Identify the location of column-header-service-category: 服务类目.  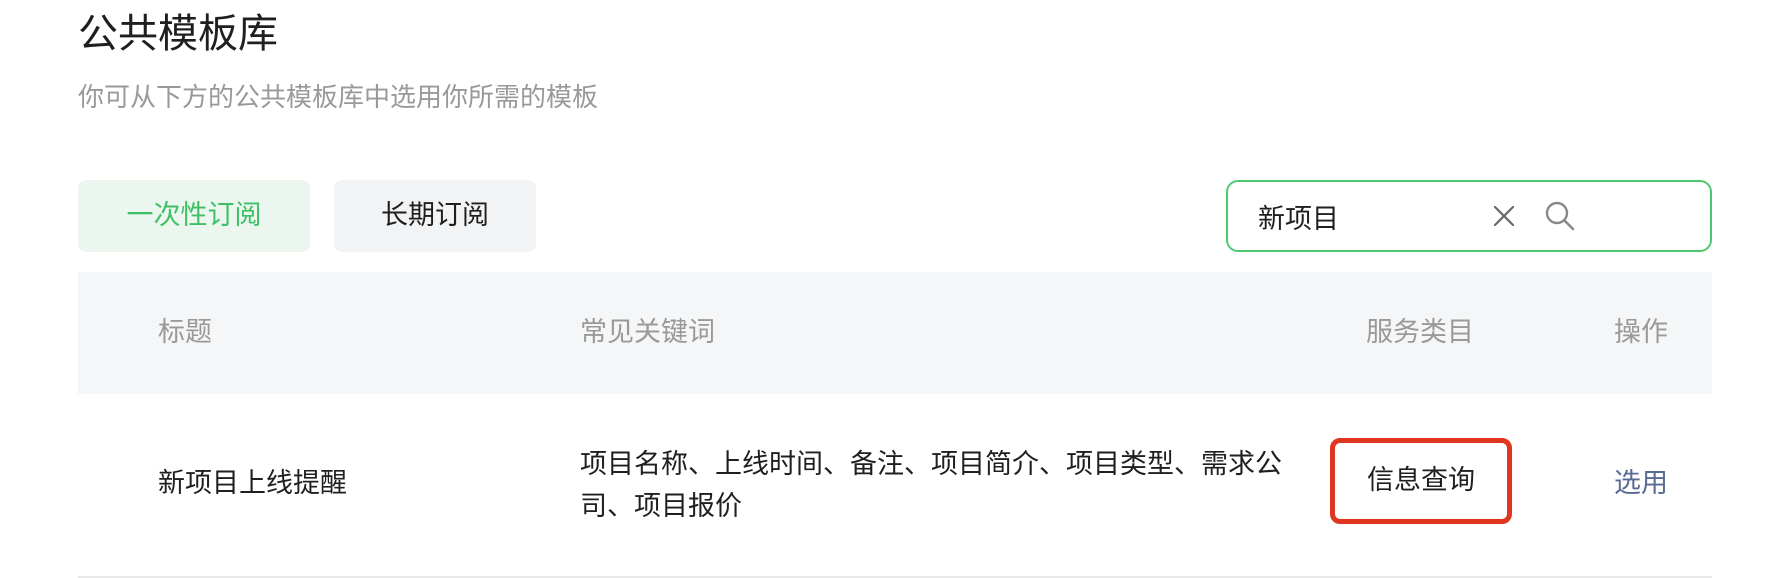
(1420, 332).